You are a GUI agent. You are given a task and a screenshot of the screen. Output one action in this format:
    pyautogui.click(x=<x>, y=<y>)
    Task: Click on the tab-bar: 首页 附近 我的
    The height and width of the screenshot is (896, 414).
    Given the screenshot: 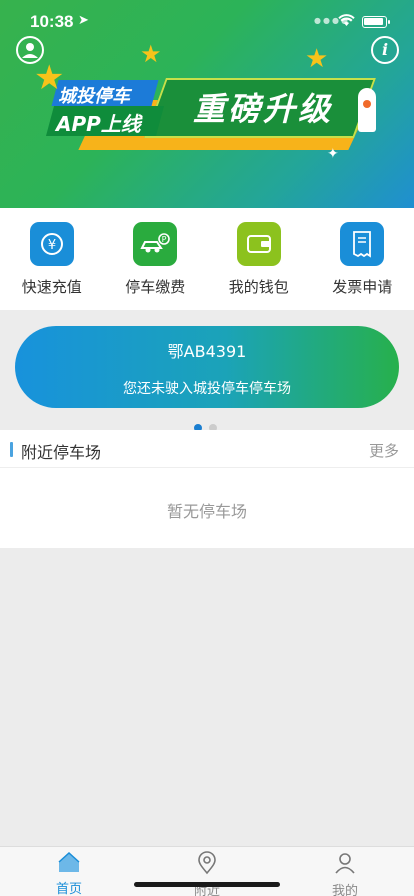 What is the action you would take?
    pyautogui.click(x=207, y=871)
    